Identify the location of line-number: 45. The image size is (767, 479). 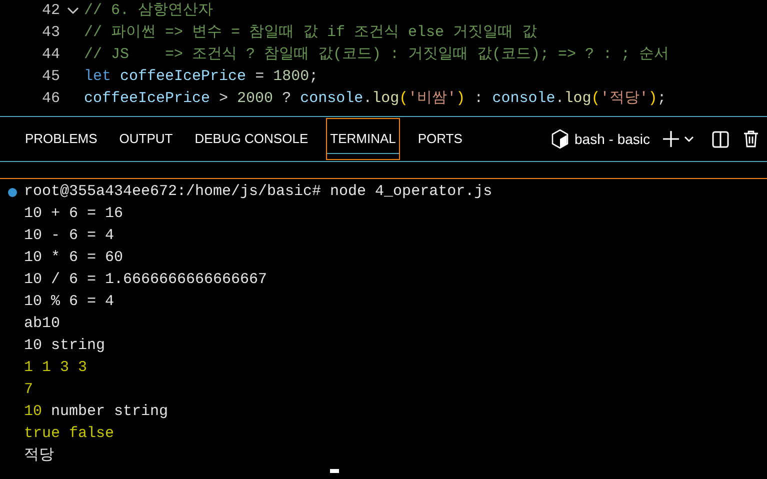
(50, 76).